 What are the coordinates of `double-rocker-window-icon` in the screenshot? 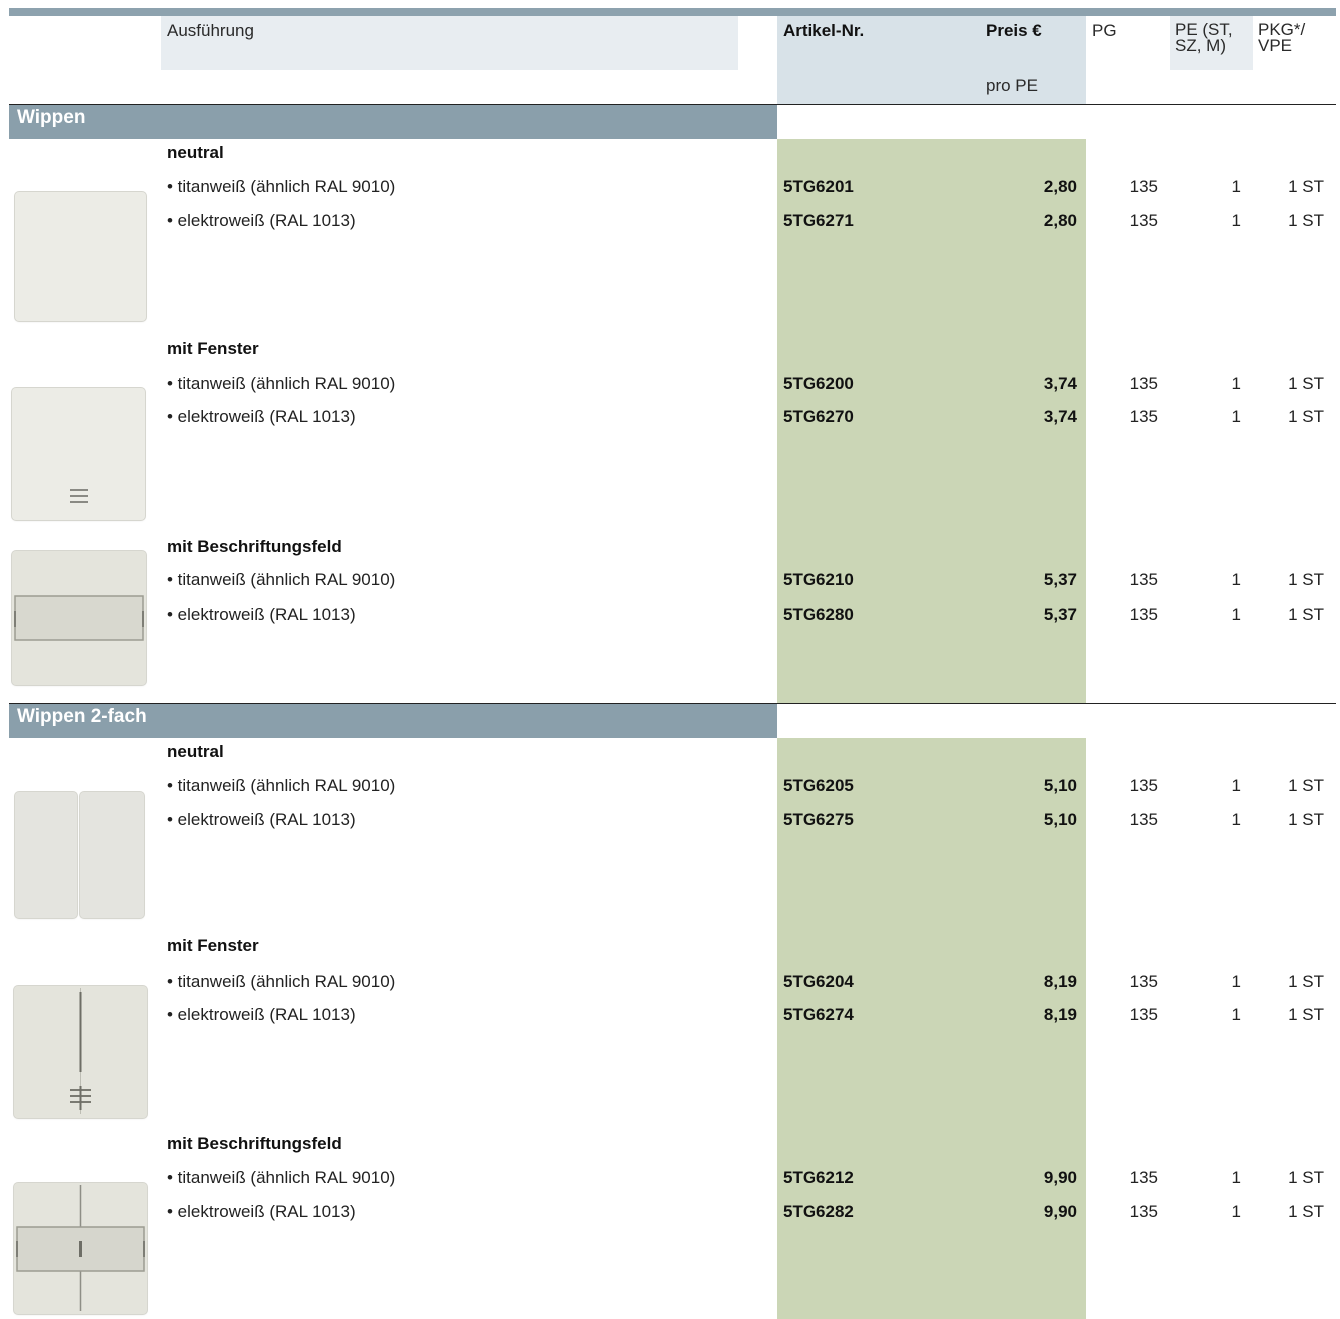 It's located at (80, 1052).